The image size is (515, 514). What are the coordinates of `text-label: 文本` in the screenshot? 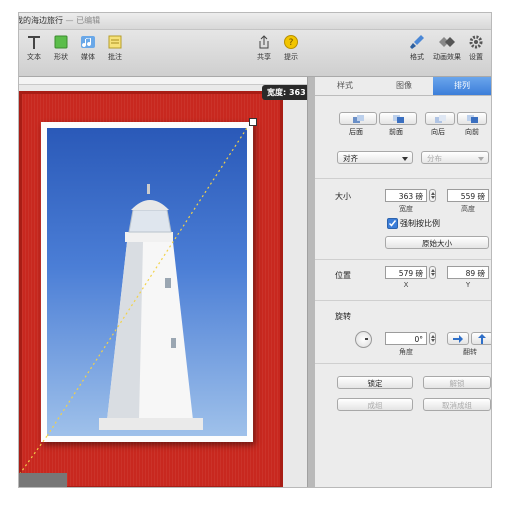 It's located at (34, 57).